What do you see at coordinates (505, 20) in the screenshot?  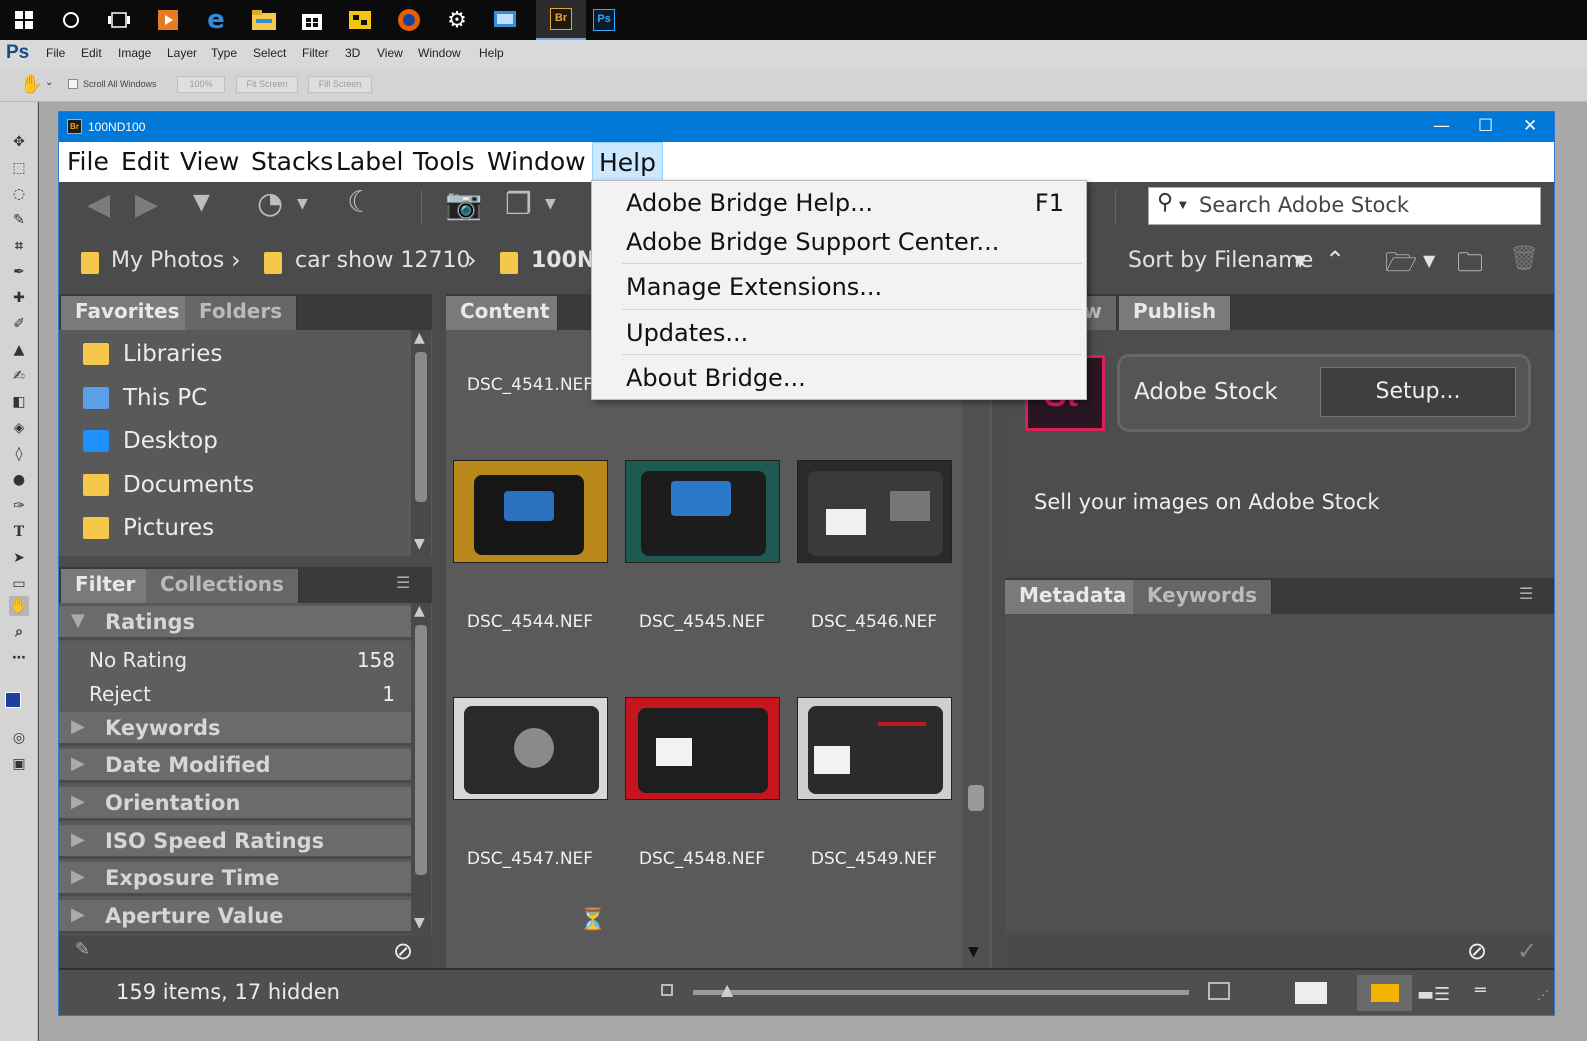 I see `network-icon` at bounding box center [505, 20].